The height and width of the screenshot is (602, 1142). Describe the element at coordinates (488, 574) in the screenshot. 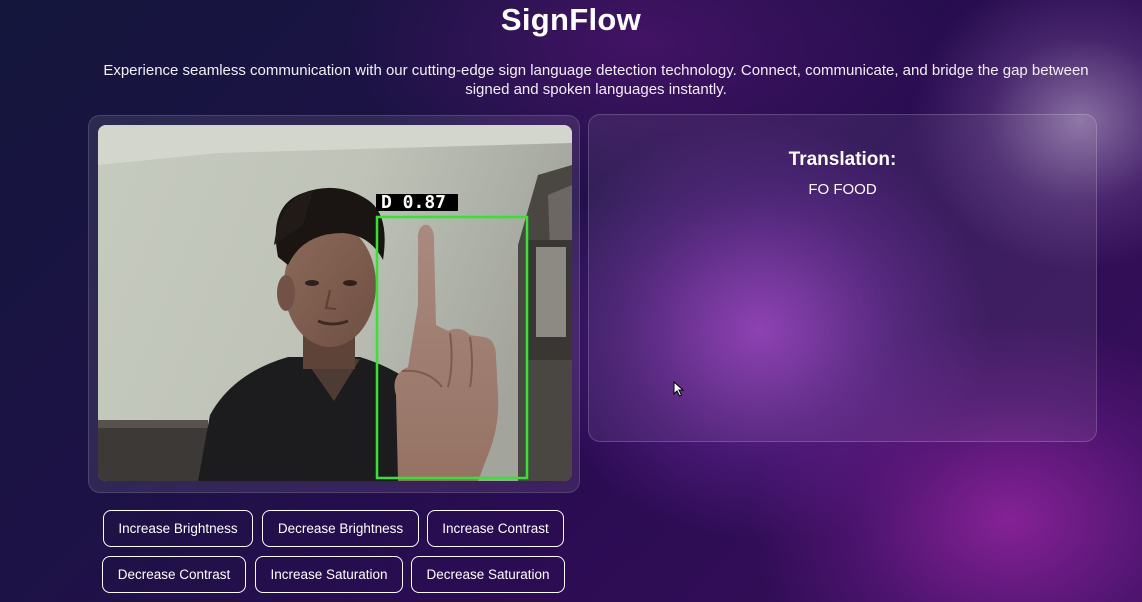

I see `decrease-saturation-button: Decrease Saturation` at that location.